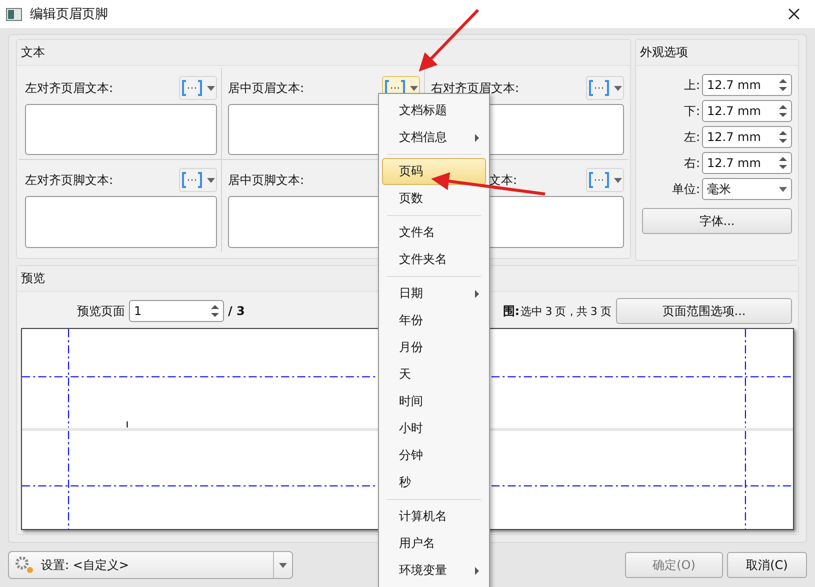 The width and height of the screenshot is (815, 587). I want to click on app-icon, so click(14, 14).